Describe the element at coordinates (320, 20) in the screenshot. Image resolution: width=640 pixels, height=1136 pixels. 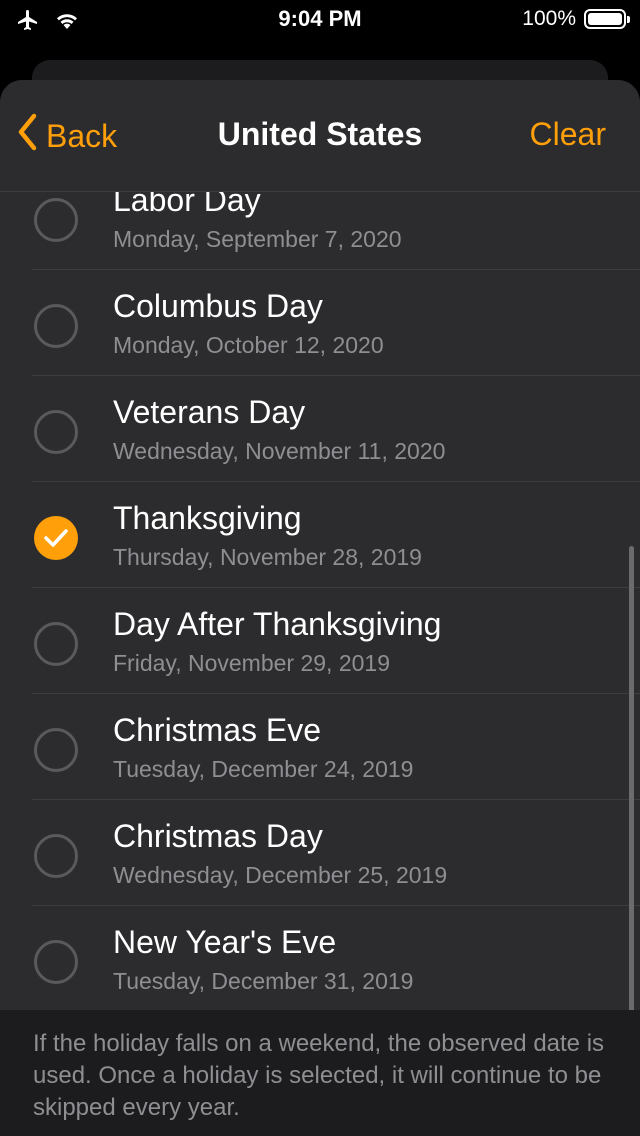
I see `status-bar: 9:04 PM 100%` at that location.